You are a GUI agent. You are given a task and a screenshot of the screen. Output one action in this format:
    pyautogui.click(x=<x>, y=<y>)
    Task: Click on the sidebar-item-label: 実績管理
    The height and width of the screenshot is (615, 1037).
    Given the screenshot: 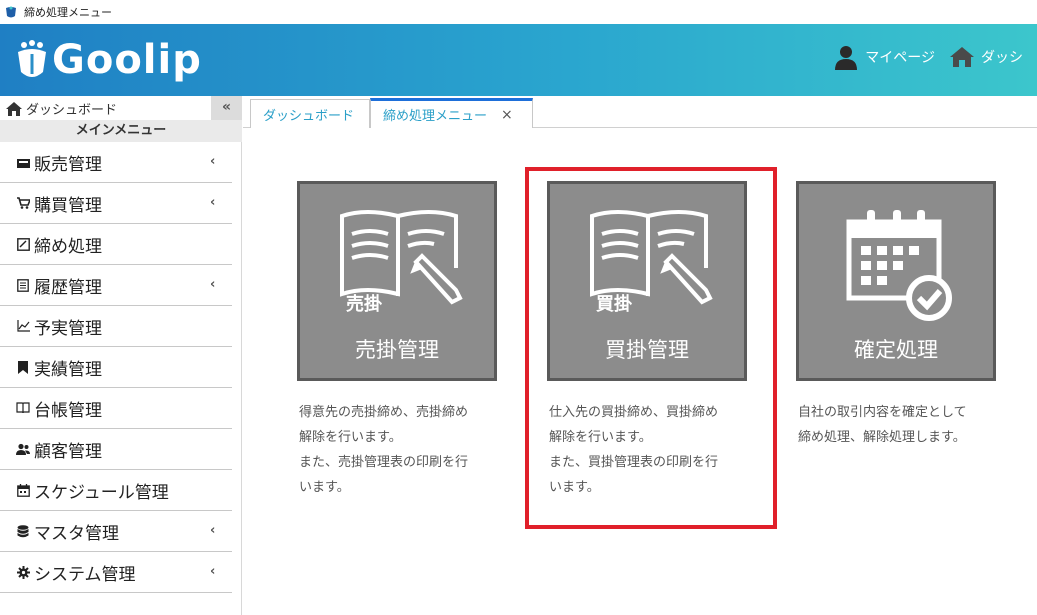 What is the action you would take?
    pyautogui.click(x=68, y=369)
    